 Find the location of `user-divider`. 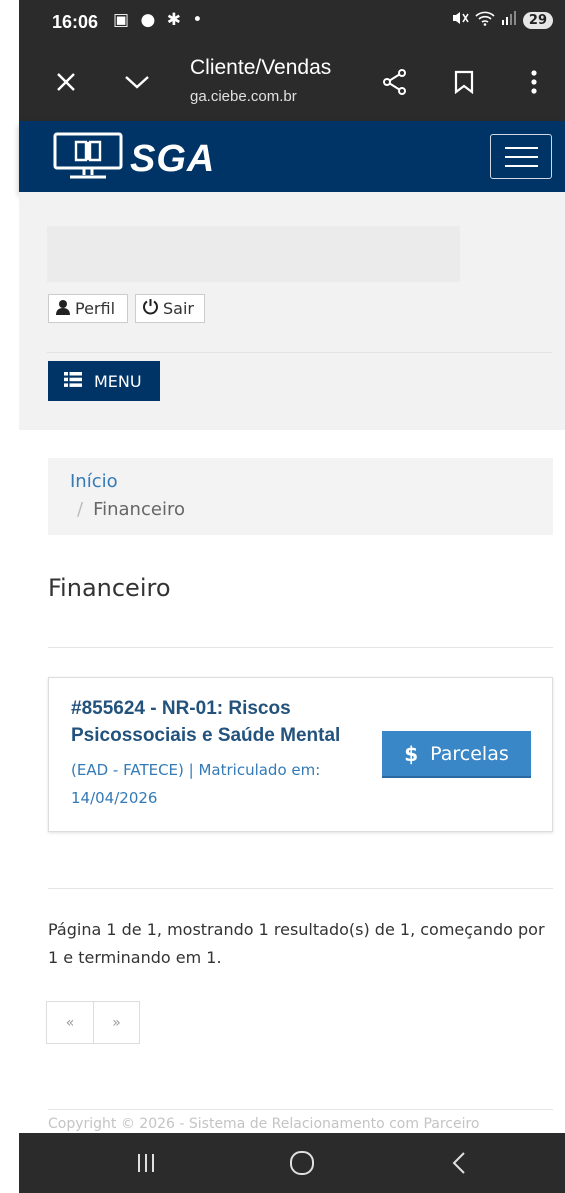

user-divider is located at coordinates (299, 352).